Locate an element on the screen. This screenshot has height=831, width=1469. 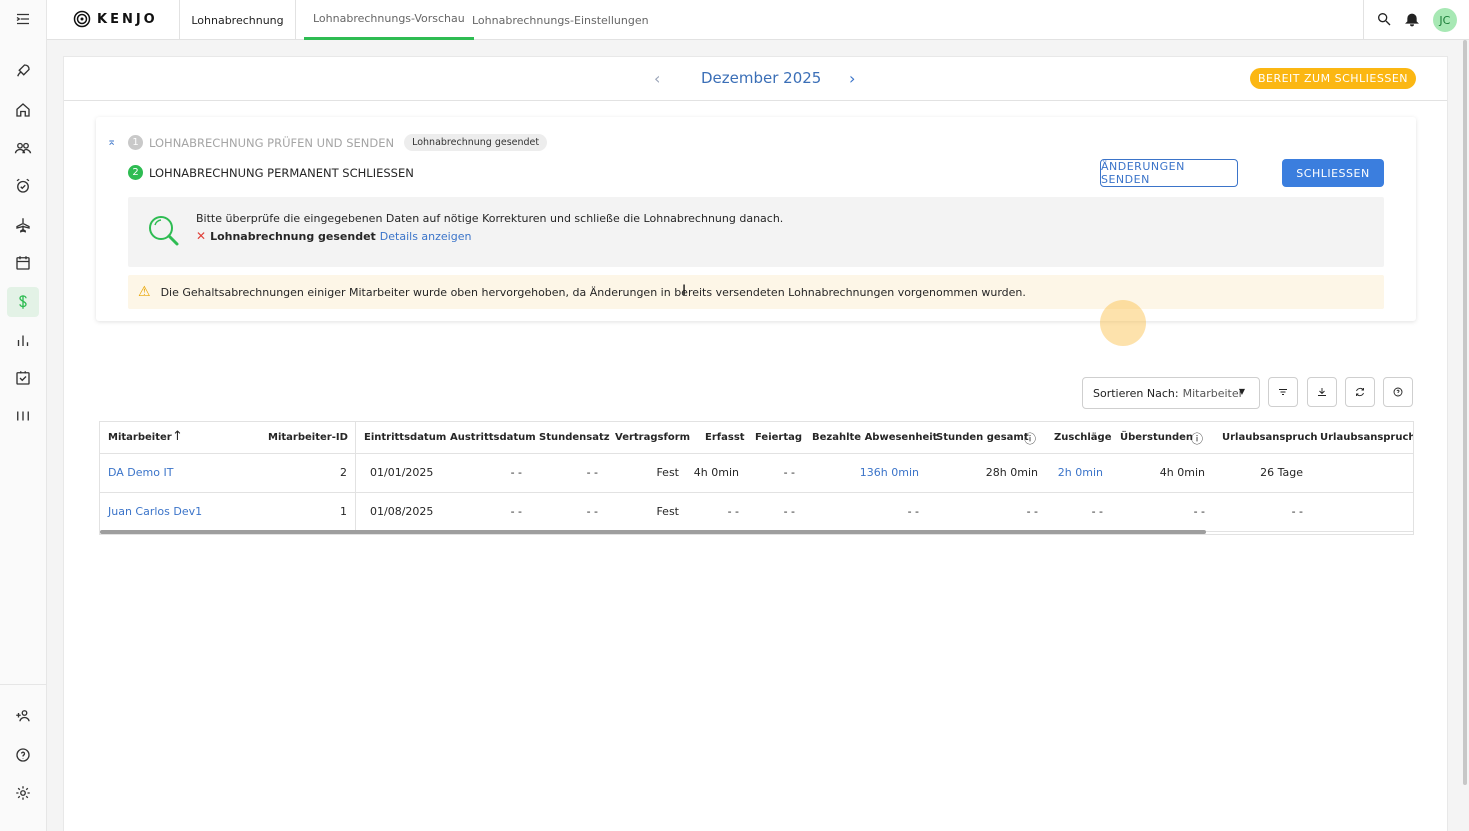
download-icon is located at coordinates (1322, 392).